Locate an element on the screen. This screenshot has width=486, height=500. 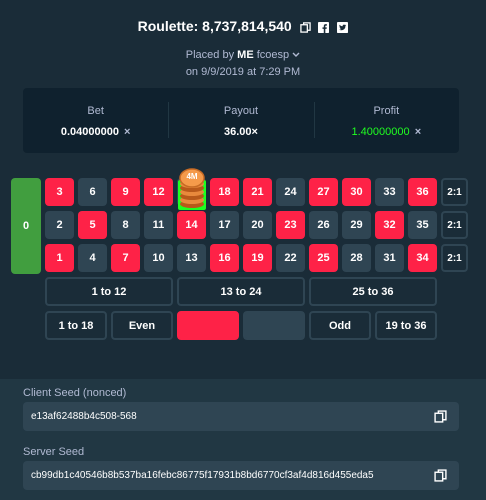
number-cell: 23 is located at coordinates (290, 225).